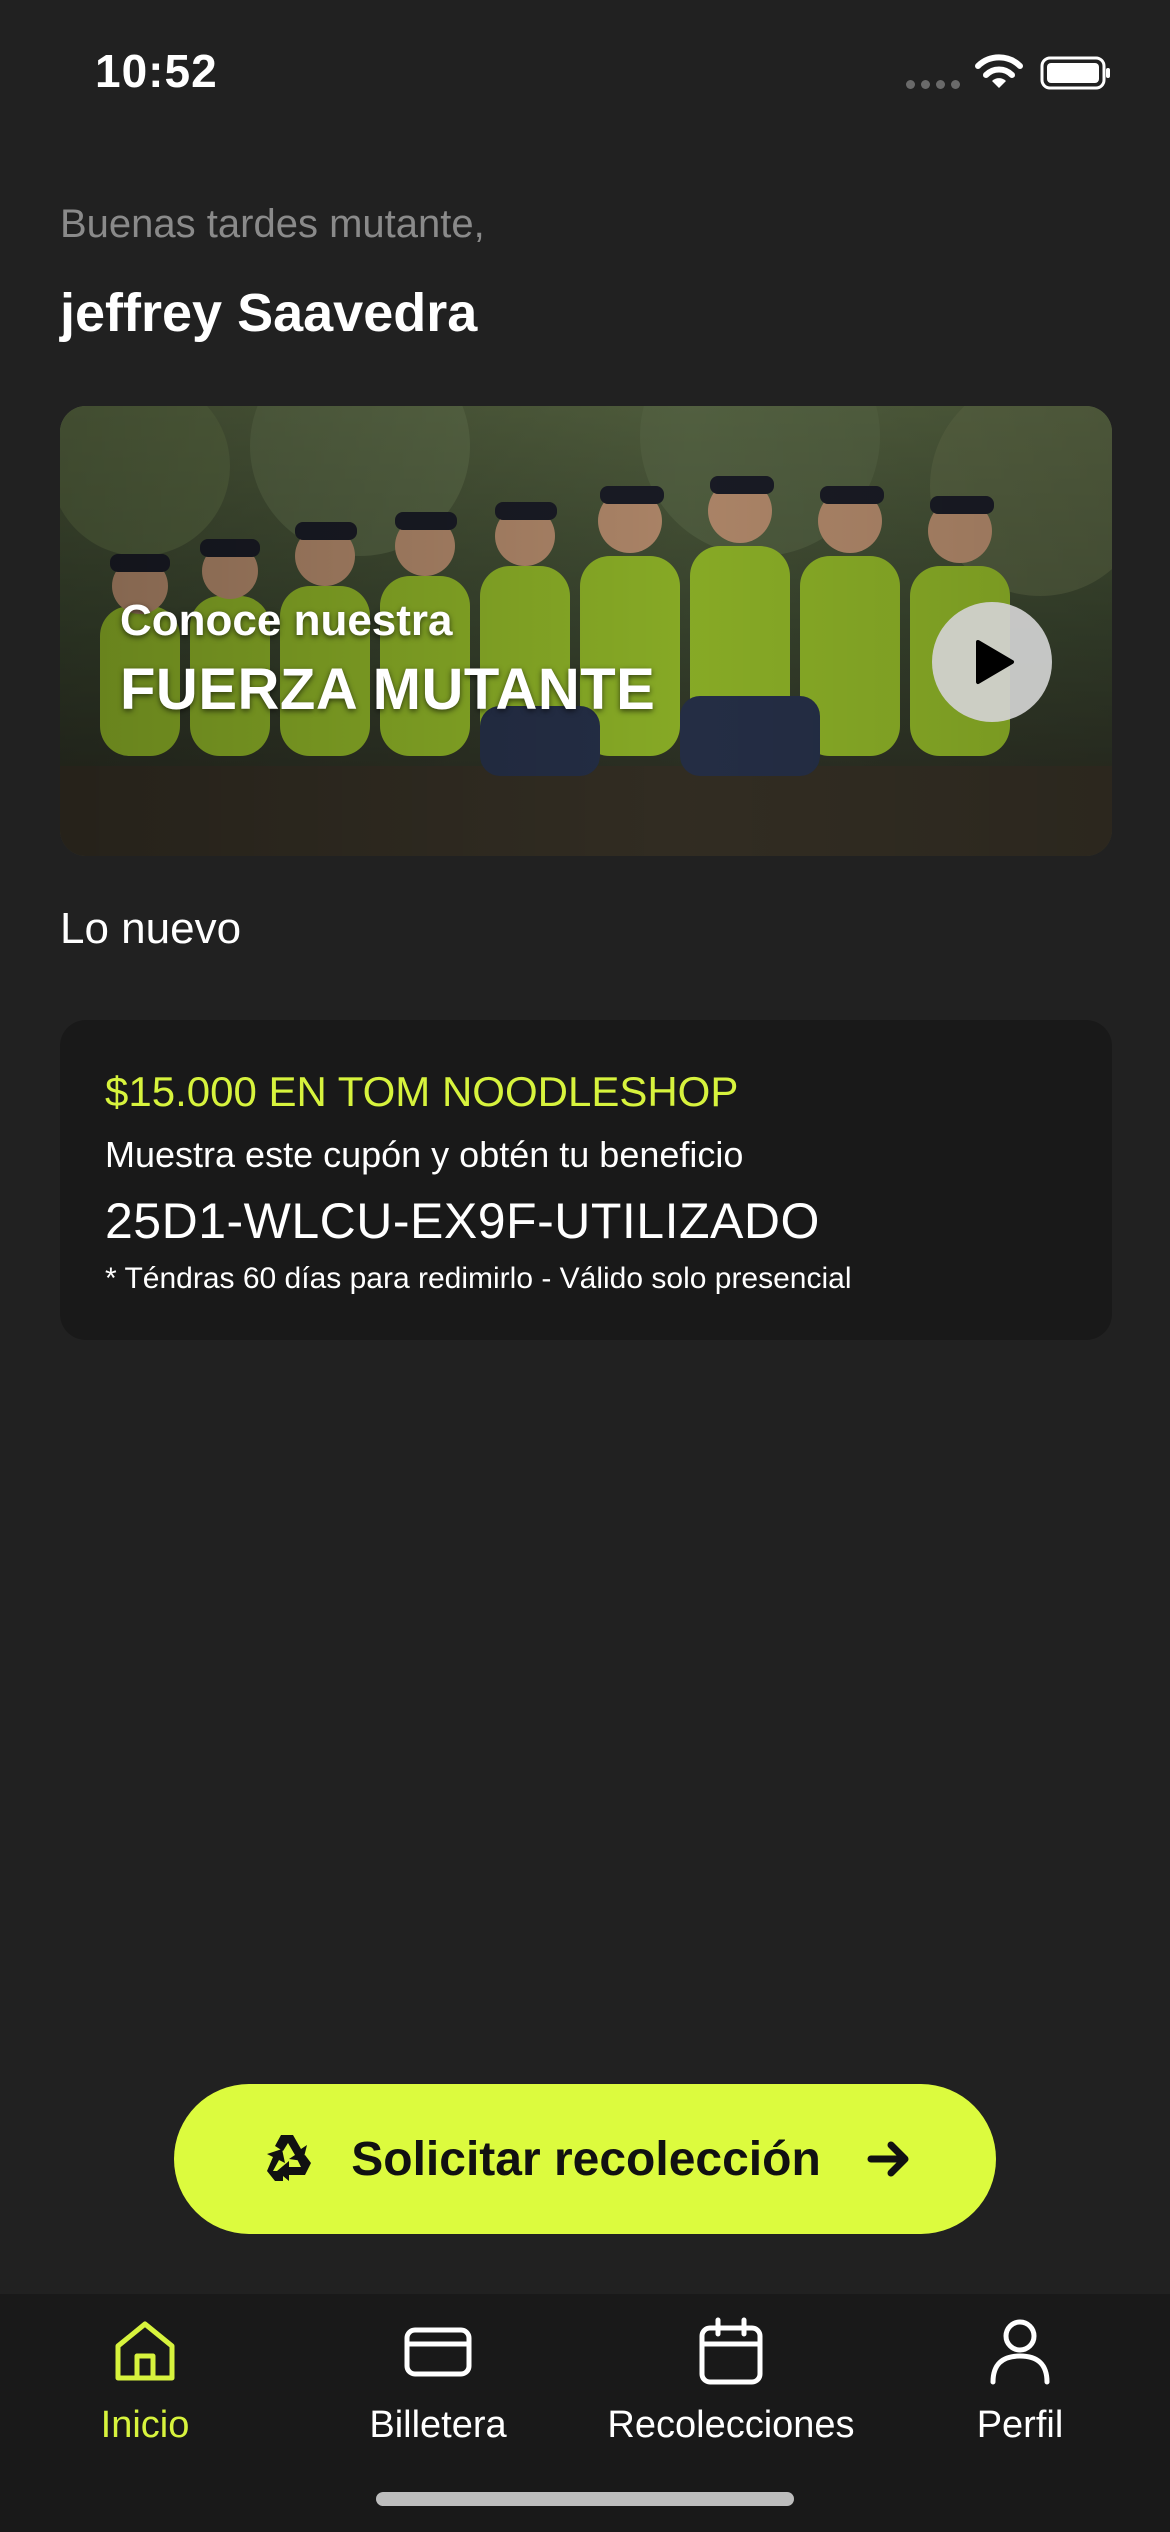 This screenshot has height=2532, width=1170. What do you see at coordinates (995, 662) in the screenshot?
I see `play-icon` at bounding box center [995, 662].